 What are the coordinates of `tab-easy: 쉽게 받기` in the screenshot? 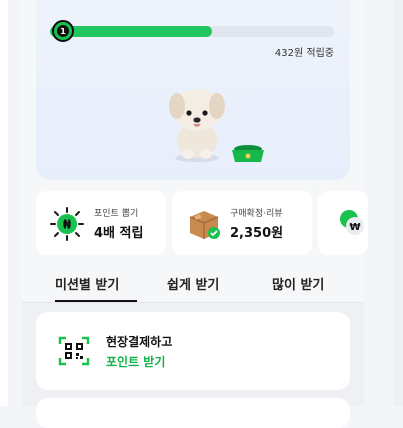 It's located at (193, 283).